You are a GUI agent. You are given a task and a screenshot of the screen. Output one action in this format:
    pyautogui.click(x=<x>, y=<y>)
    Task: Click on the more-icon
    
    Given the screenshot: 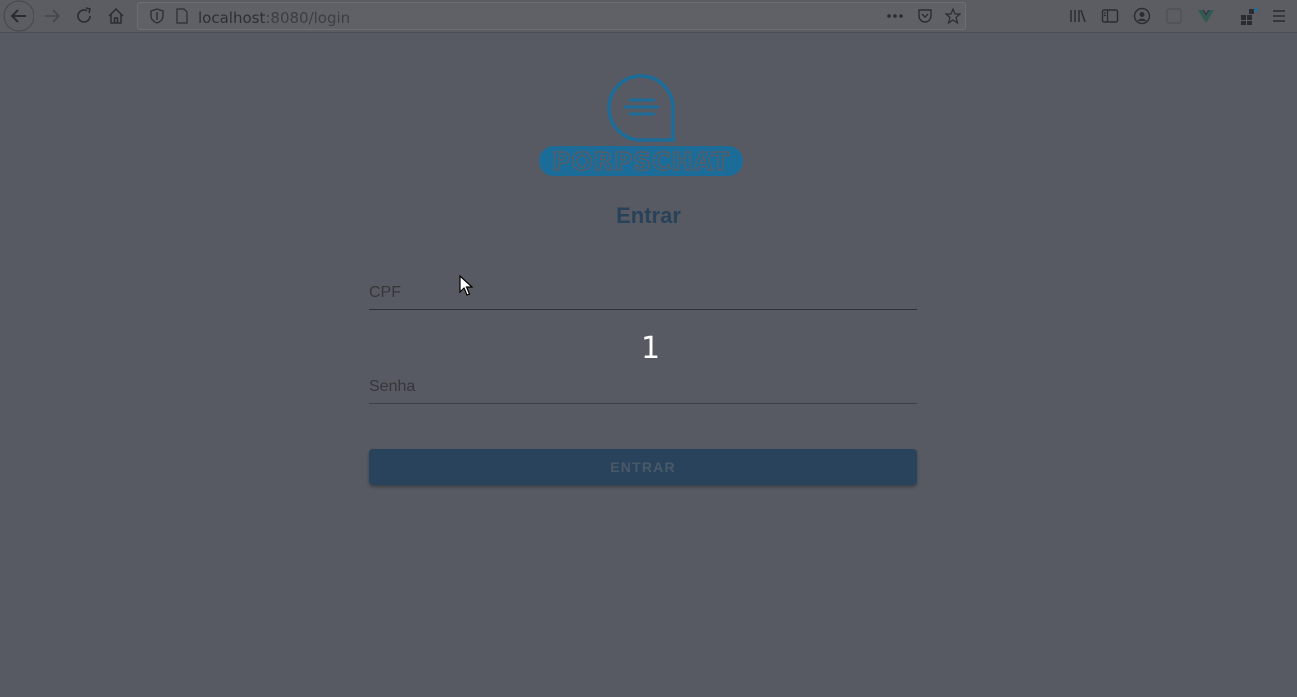 What is the action you would take?
    pyautogui.click(x=895, y=16)
    